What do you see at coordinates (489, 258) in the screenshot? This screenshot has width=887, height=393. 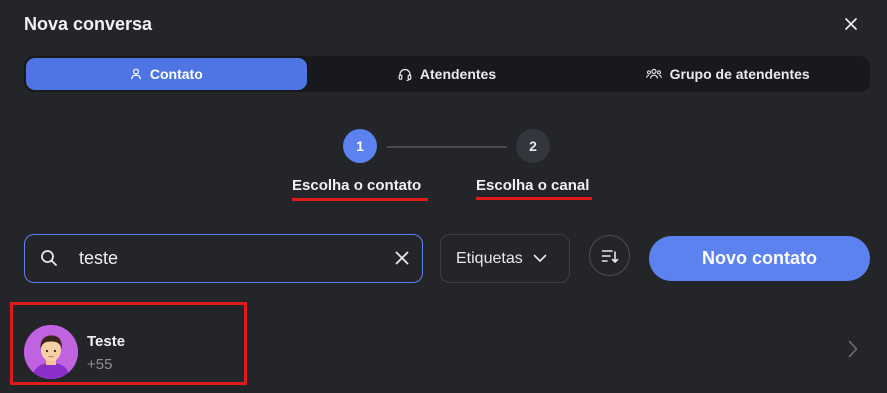 I see `tags-filter-label: Etiquetas` at bounding box center [489, 258].